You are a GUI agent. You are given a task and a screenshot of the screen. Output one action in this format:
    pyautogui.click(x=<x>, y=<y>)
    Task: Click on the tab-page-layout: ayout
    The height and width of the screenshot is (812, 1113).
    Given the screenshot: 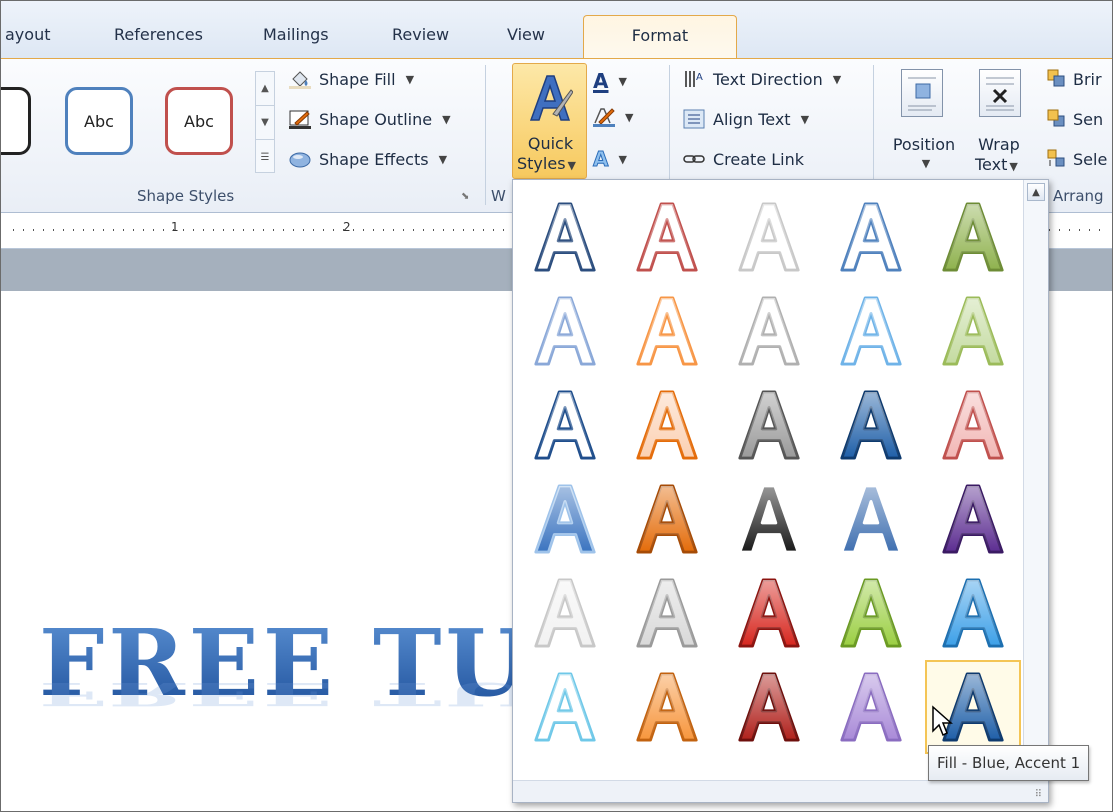 What is the action you would take?
    pyautogui.click(x=27, y=34)
    